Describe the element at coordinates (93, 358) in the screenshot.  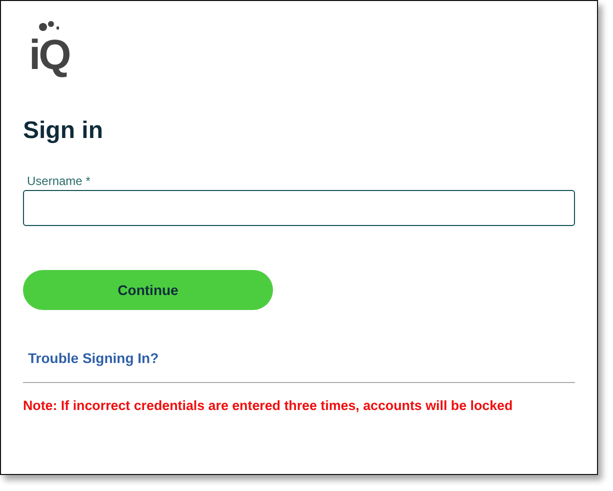
I see `trouble-signing-in-link: Trouble Signing In?` at that location.